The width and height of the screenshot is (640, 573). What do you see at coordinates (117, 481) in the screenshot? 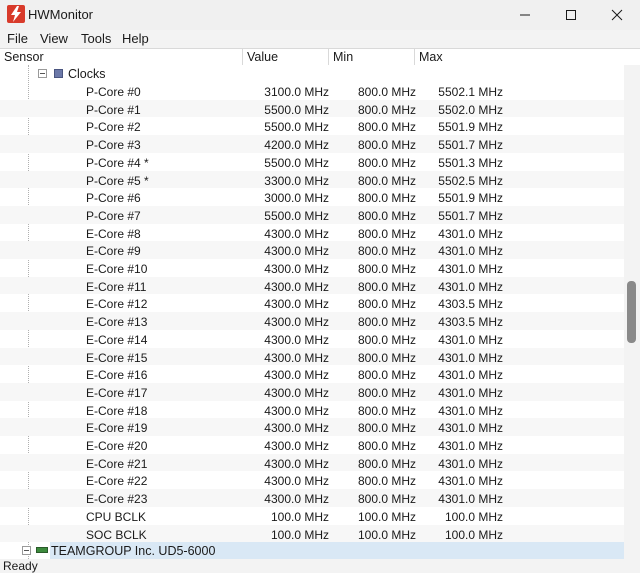
I see `sensor-name: E-Core #22` at bounding box center [117, 481].